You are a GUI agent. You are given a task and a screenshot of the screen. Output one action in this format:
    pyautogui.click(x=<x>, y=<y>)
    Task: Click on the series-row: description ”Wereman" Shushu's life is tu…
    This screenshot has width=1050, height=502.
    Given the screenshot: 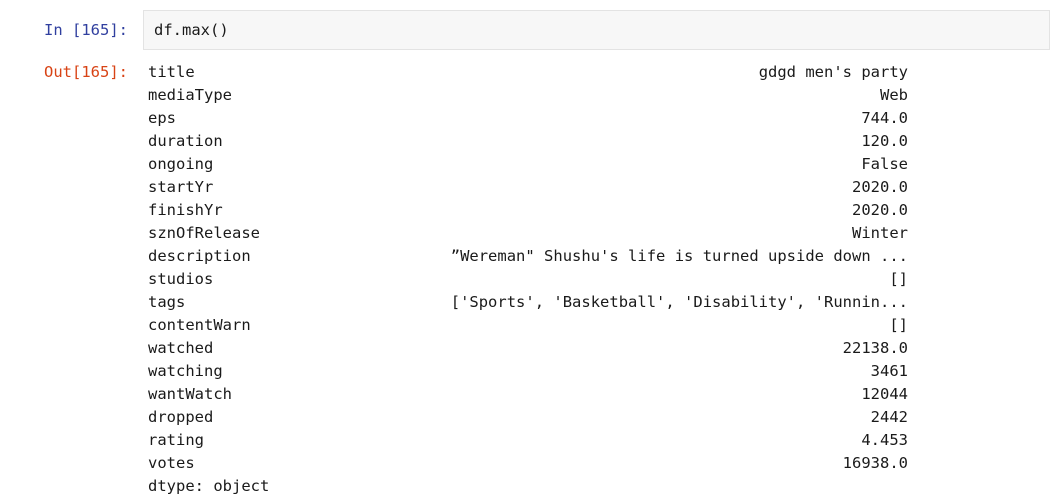 What is the action you would take?
    pyautogui.click(x=528, y=256)
    